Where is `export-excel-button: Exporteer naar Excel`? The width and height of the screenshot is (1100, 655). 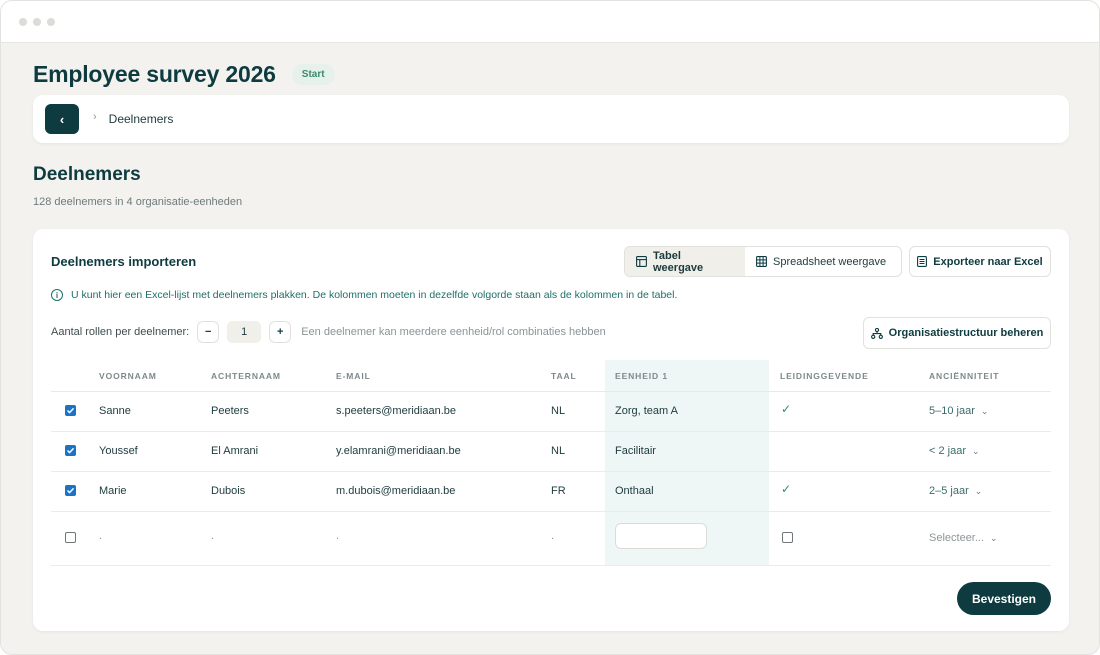 export-excel-button: Exporteer naar Excel is located at coordinates (980, 261).